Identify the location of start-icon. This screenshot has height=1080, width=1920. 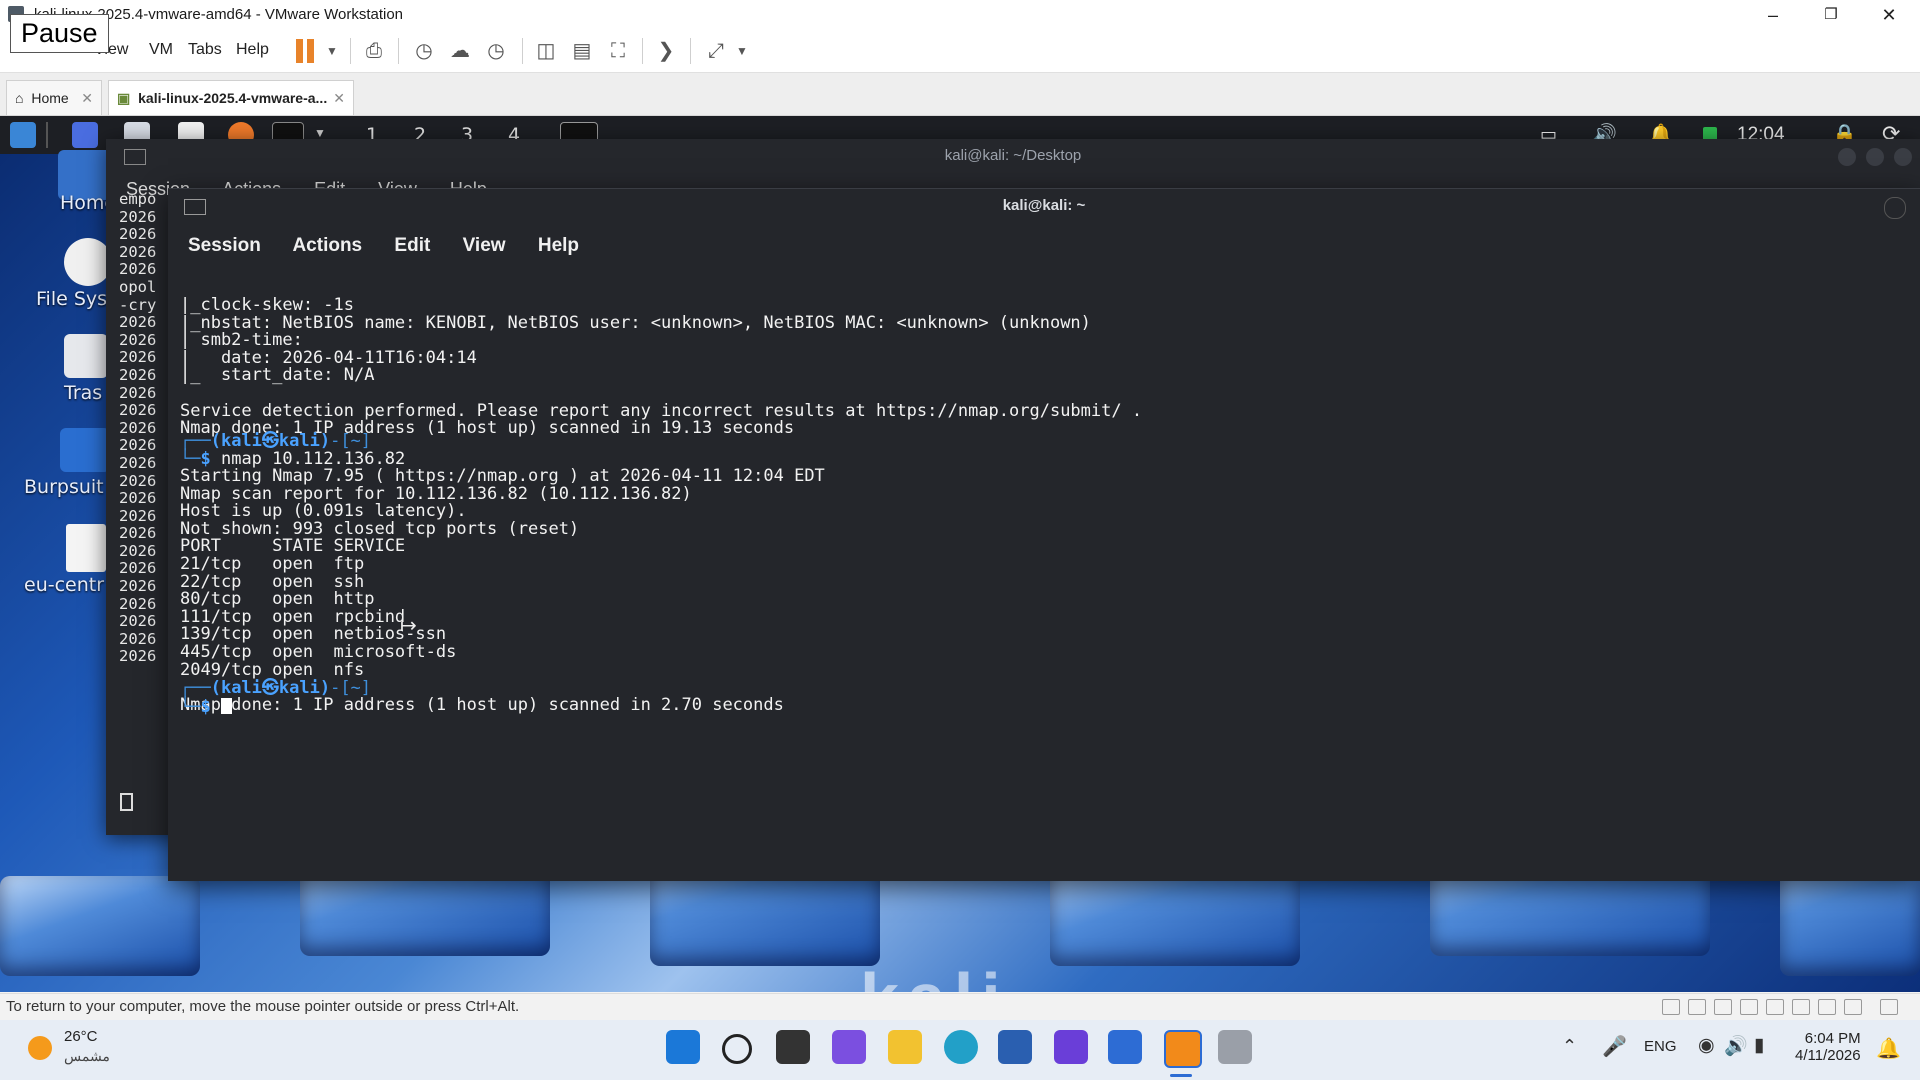
(683, 1047).